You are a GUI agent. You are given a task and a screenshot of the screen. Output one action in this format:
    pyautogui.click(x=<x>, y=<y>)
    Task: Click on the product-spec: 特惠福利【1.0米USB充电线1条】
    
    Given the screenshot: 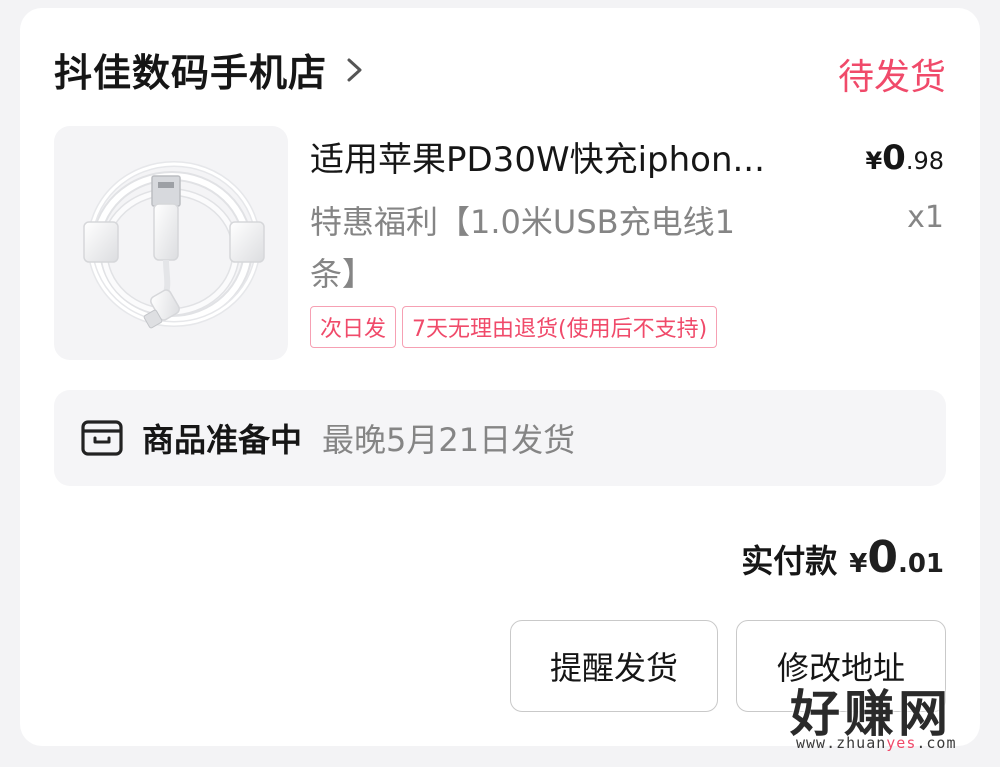 What is the action you would take?
    pyautogui.click(x=522, y=248)
    